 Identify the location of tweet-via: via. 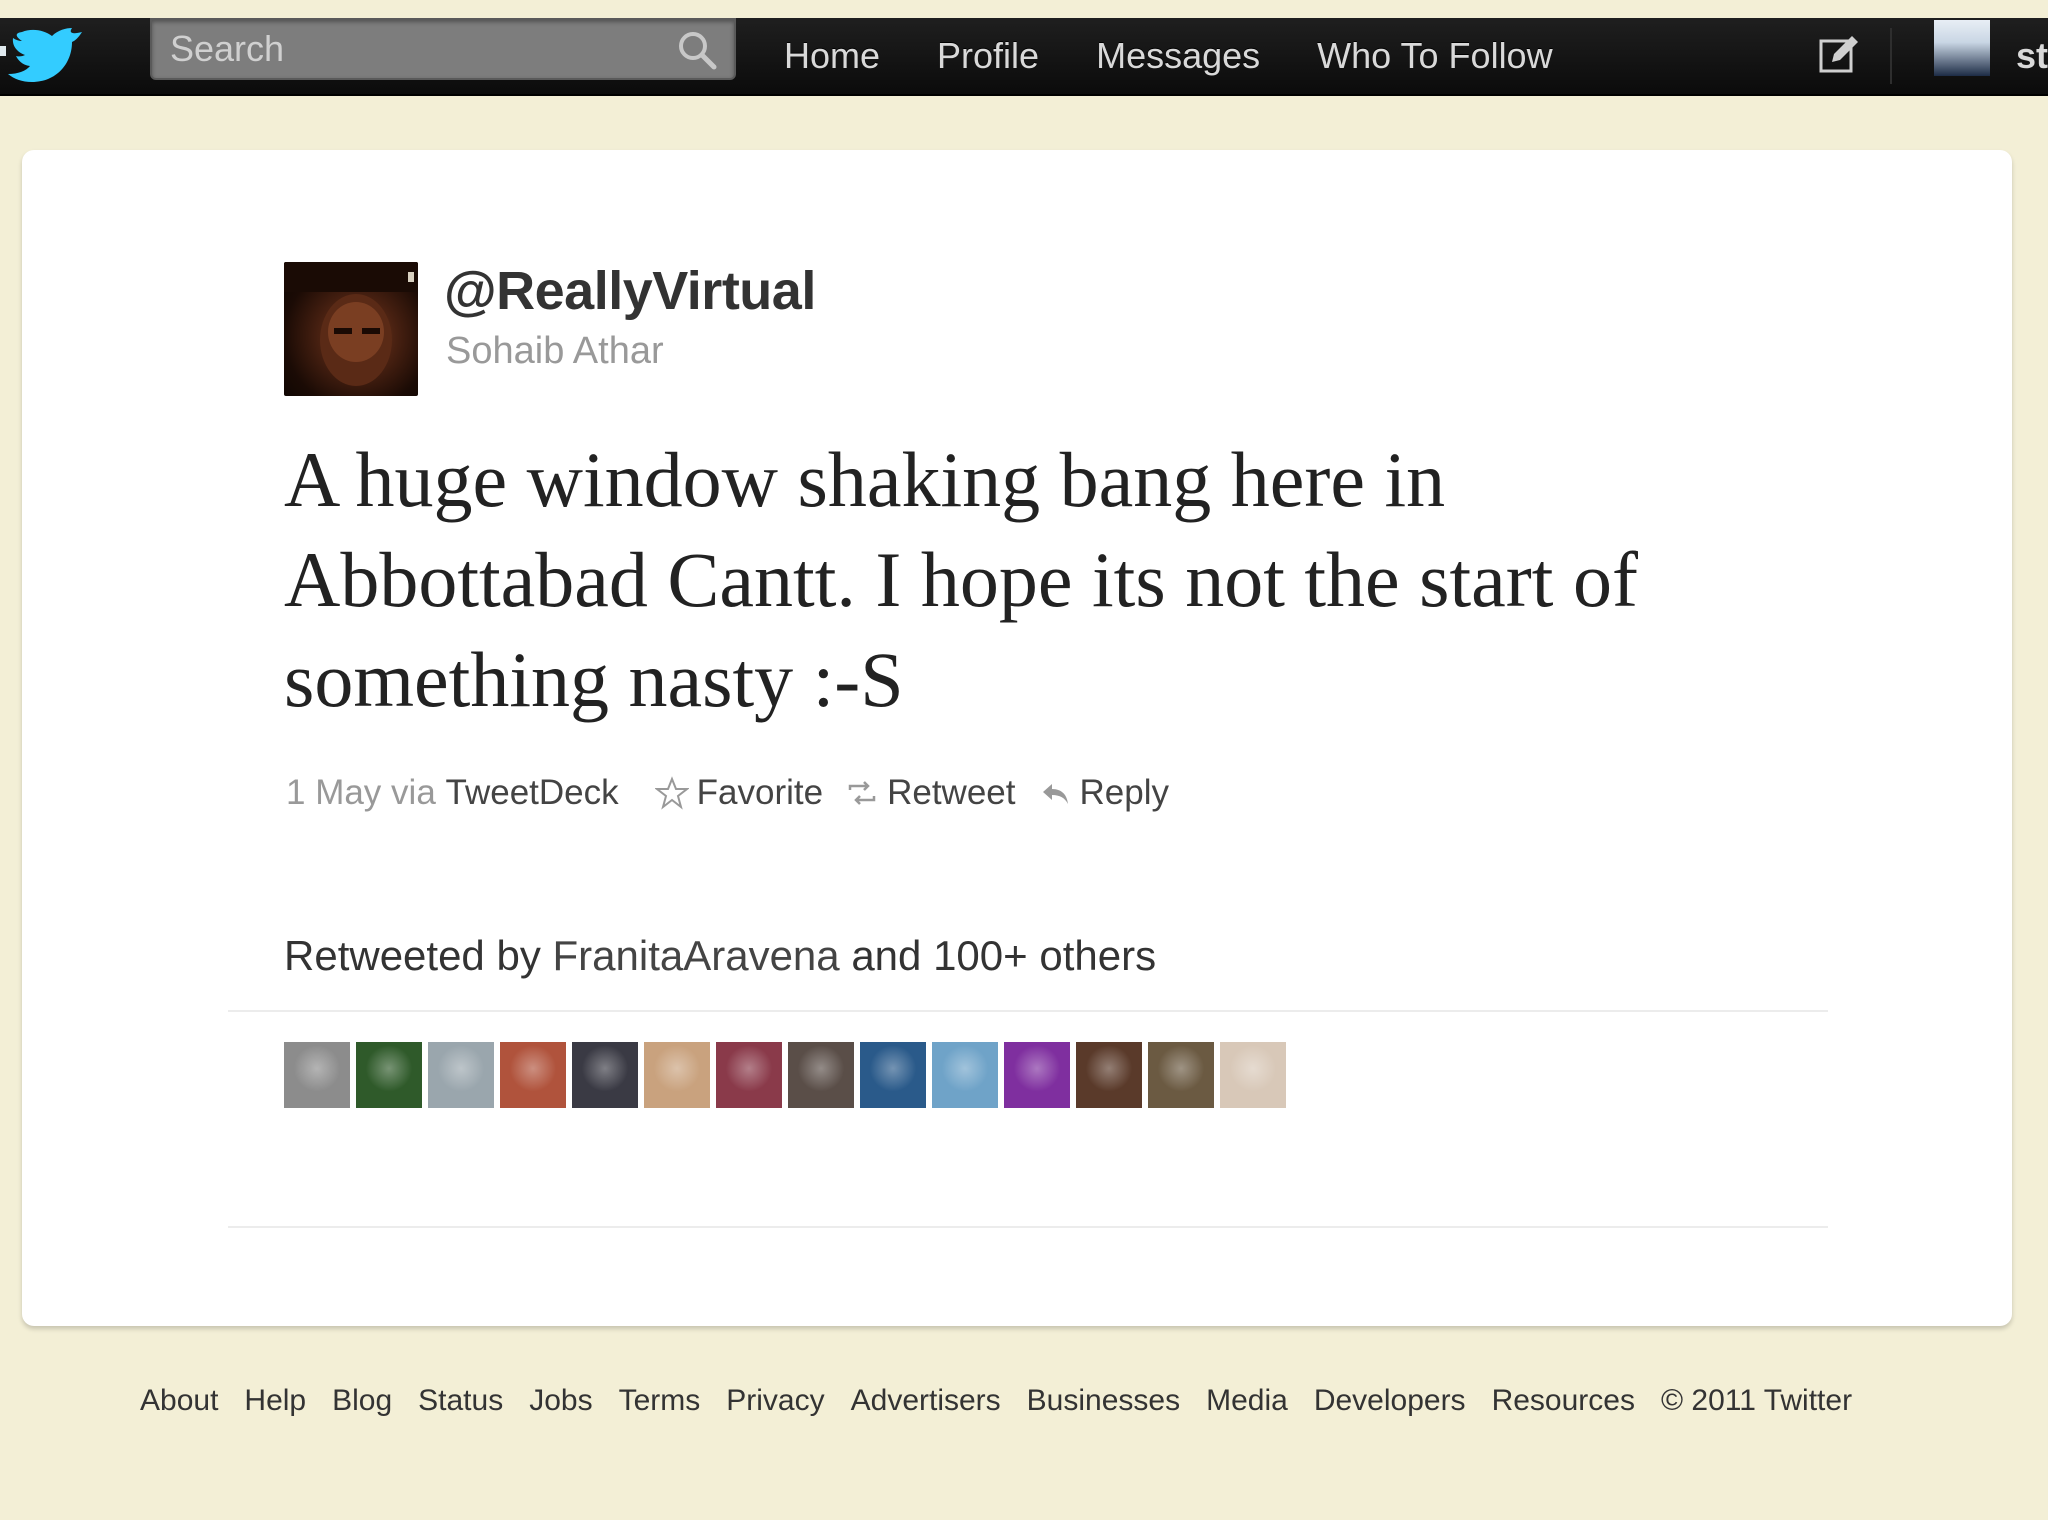
(413, 792).